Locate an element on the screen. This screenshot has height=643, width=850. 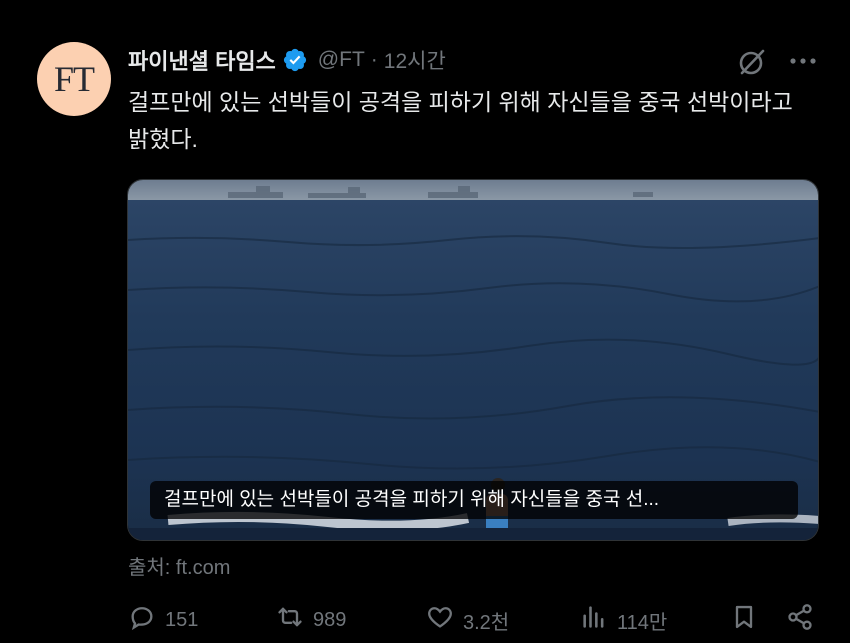
views-button: 114만 is located at coordinates (623, 620).